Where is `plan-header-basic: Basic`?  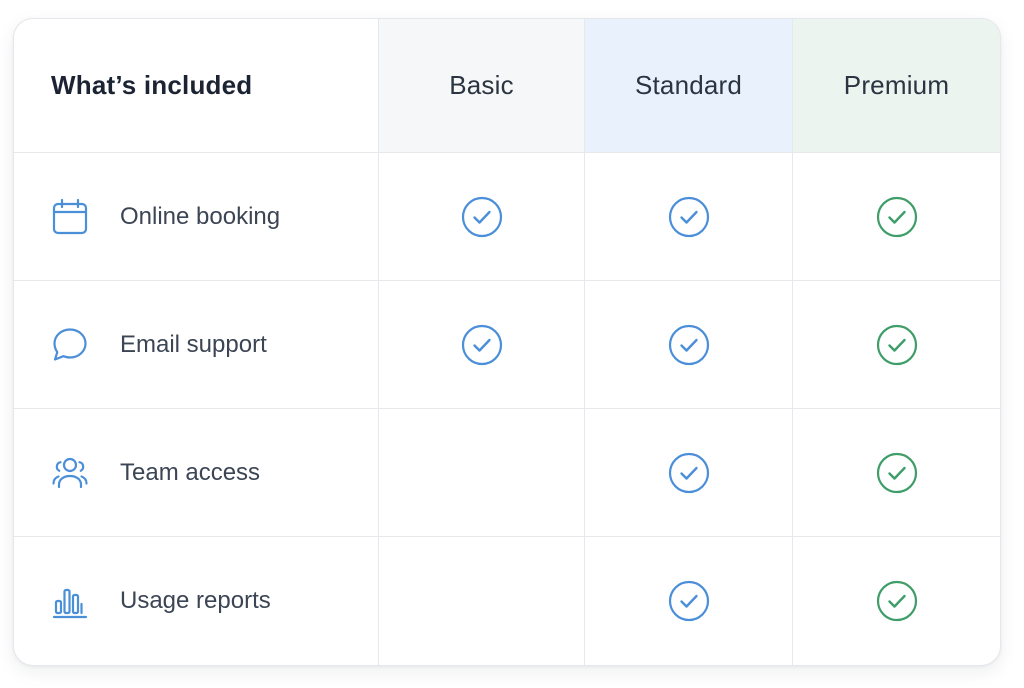 plan-header-basic: Basic is located at coordinates (482, 86).